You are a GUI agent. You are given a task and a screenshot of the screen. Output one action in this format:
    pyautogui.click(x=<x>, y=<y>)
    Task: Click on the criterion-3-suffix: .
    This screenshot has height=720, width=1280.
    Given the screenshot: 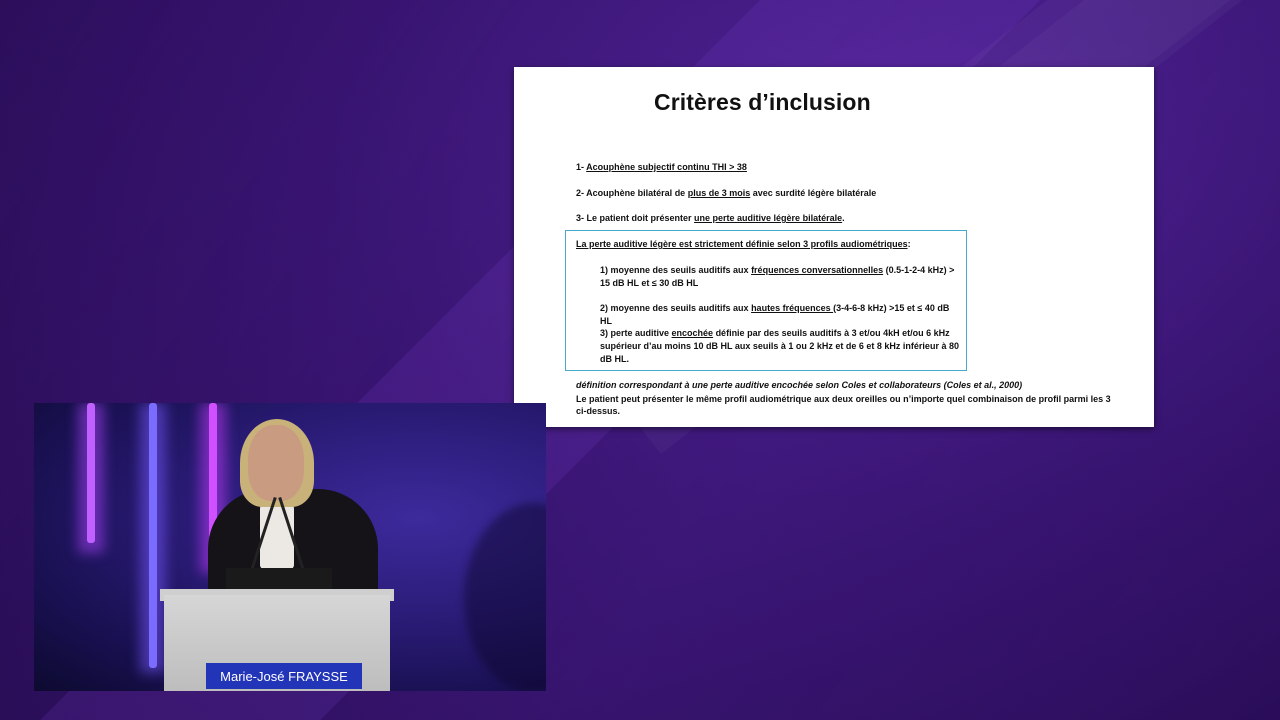 What is the action you would take?
    pyautogui.click(x=843, y=218)
    